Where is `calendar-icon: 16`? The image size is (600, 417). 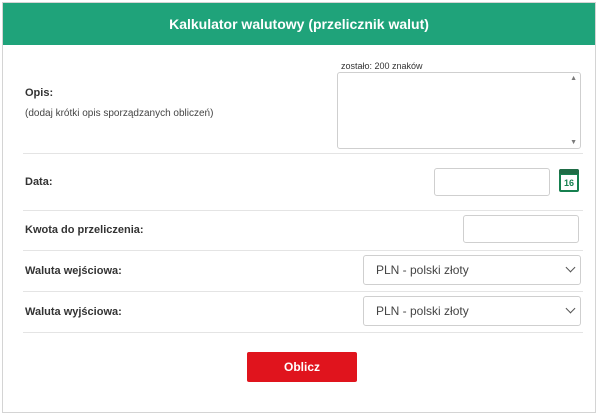 calendar-icon: 16 is located at coordinates (569, 180).